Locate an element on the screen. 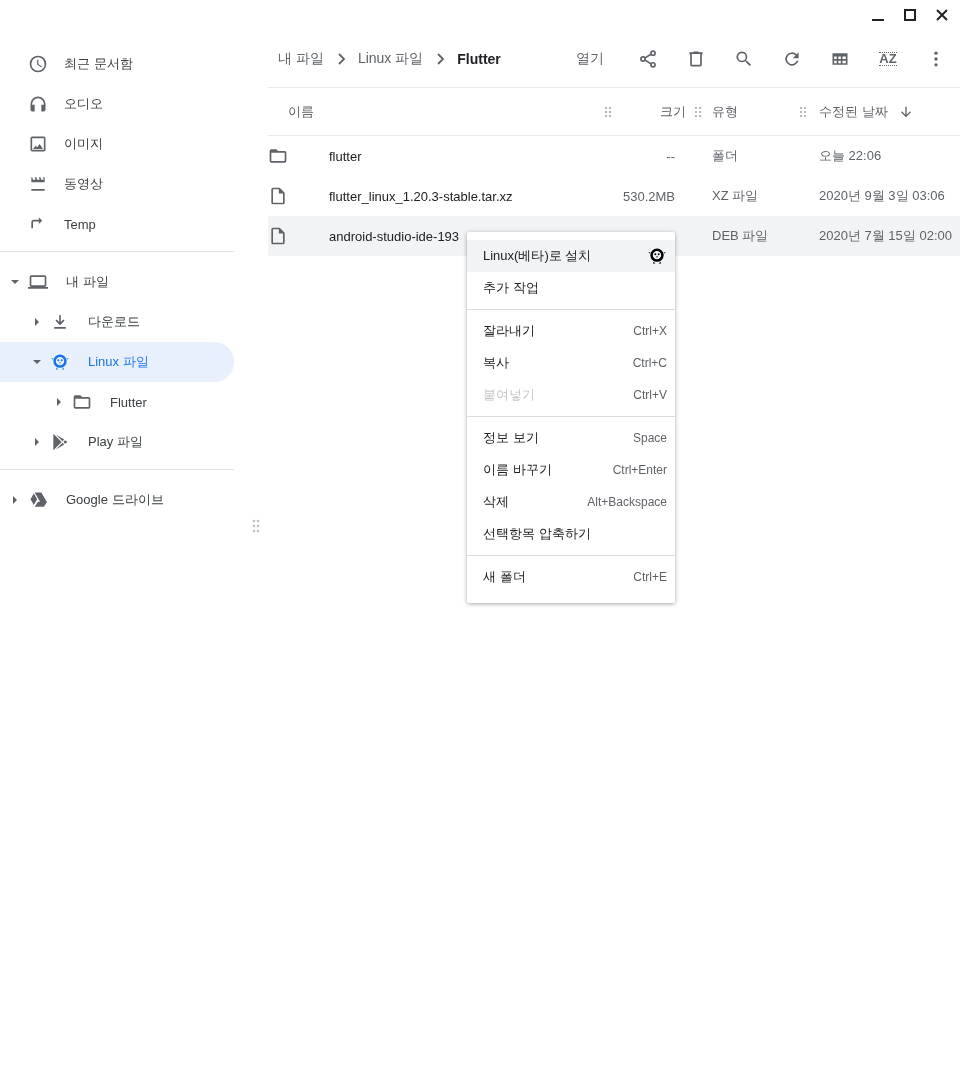 This screenshot has width=960, height=1080. modified-date: 2020년 7월 15일 02:00 is located at coordinates (885, 236).